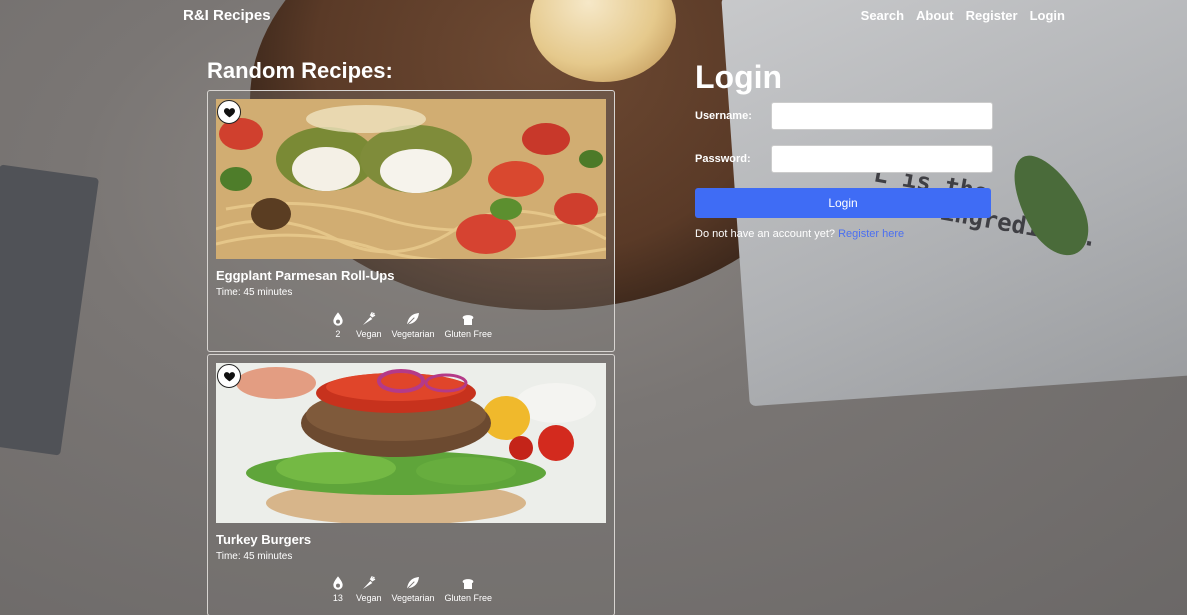  What do you see at coordinates (49, 310) in the screenshot?
I see `background-cloth-left` at bounding box center [49, 310].